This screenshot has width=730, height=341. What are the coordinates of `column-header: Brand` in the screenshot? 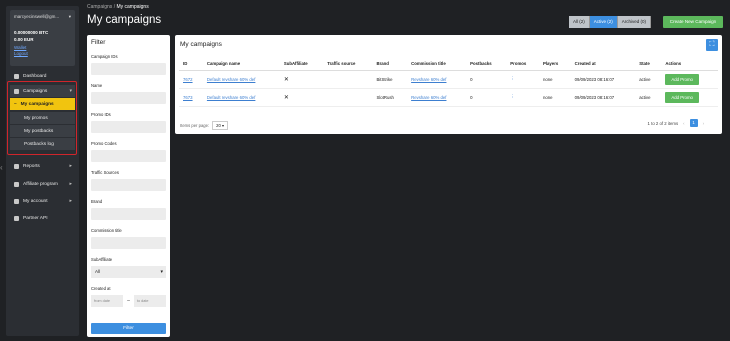 It's located at (390, 64).